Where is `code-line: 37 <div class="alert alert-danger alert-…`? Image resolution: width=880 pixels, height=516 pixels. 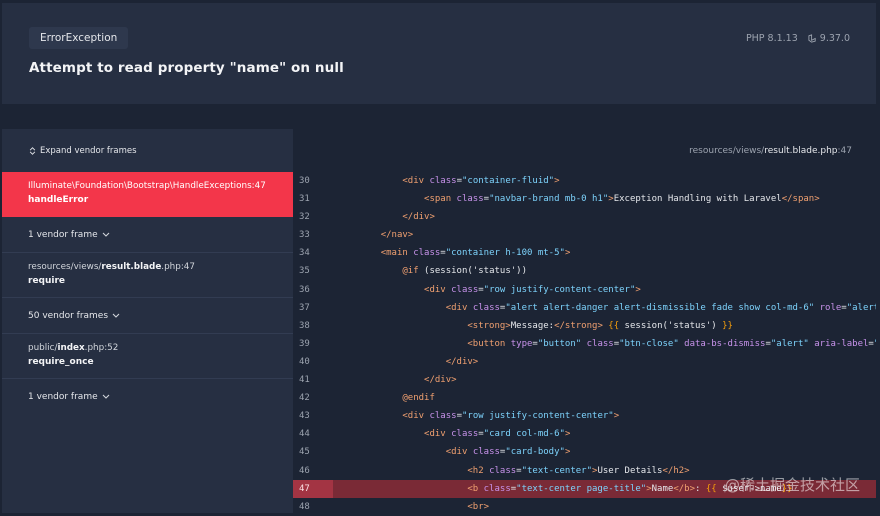 code-line: 37 <div class="alert alert-danger alert-… is located at coordinates (587, 307).